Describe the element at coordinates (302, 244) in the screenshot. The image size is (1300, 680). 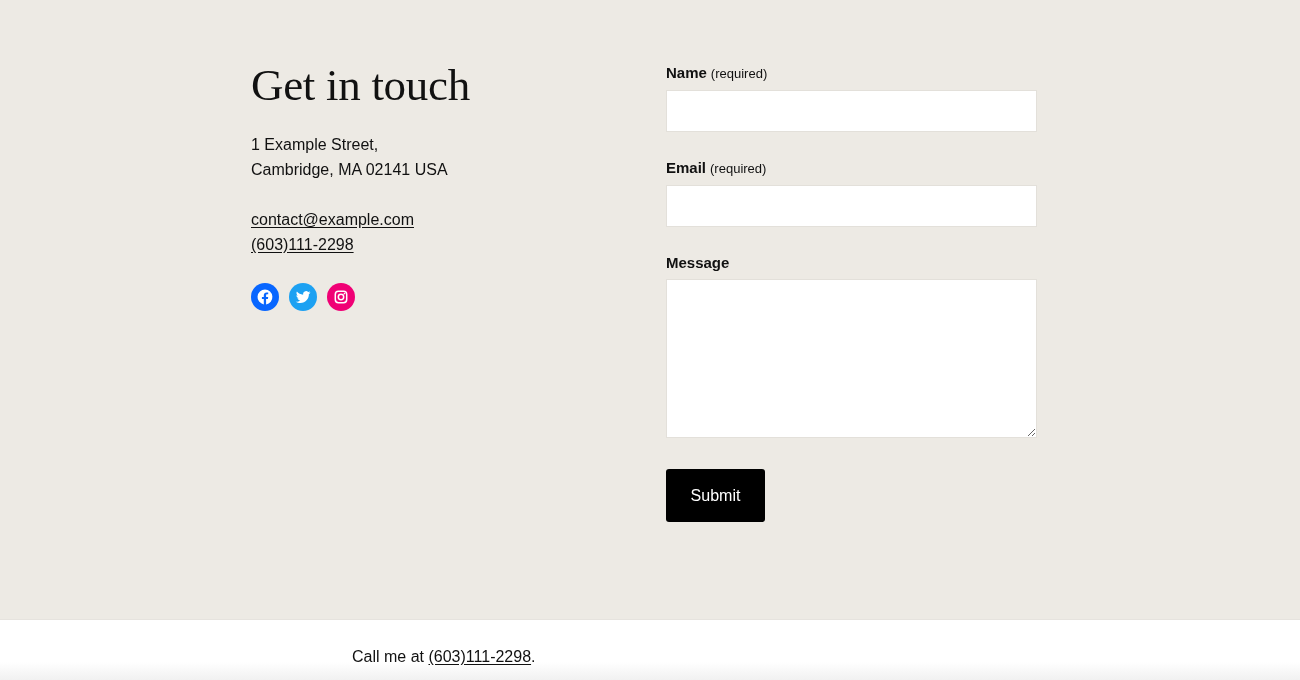
I see `contact-link: (603)111-2298` at that location.